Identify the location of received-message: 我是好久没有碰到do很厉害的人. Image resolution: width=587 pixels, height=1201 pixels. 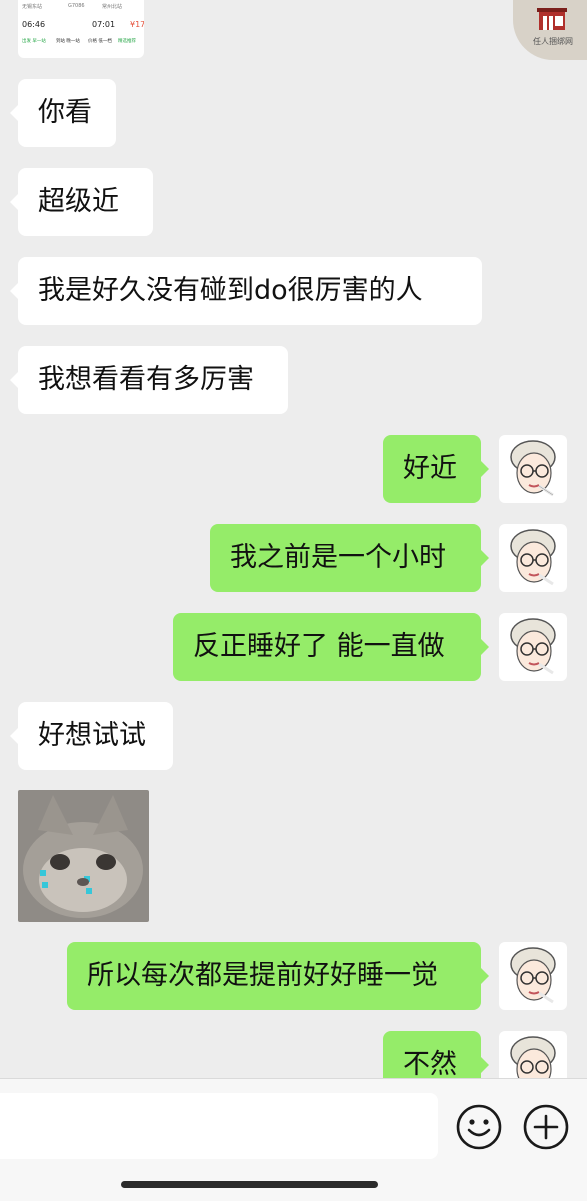
(246, 291).